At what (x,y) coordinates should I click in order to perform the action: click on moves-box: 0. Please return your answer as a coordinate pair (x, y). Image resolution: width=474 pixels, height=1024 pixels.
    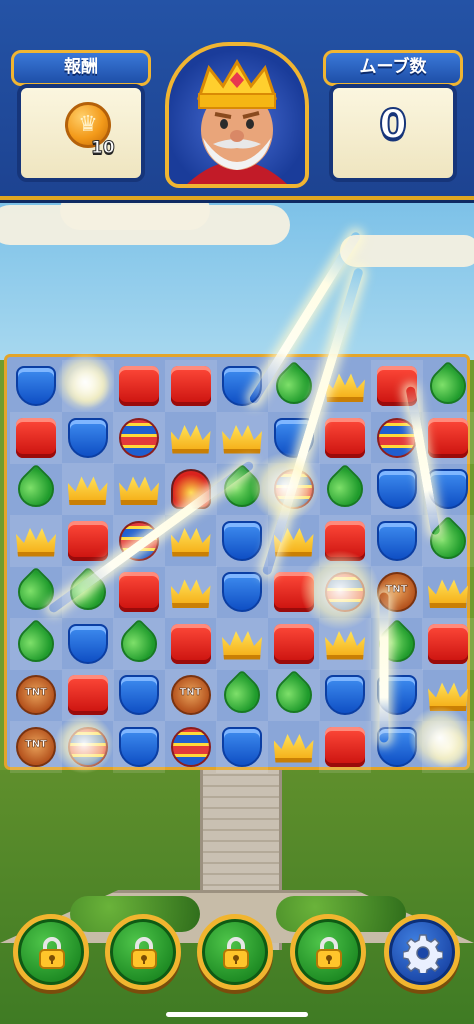
    Looking at the image, I should click on (393, 133).